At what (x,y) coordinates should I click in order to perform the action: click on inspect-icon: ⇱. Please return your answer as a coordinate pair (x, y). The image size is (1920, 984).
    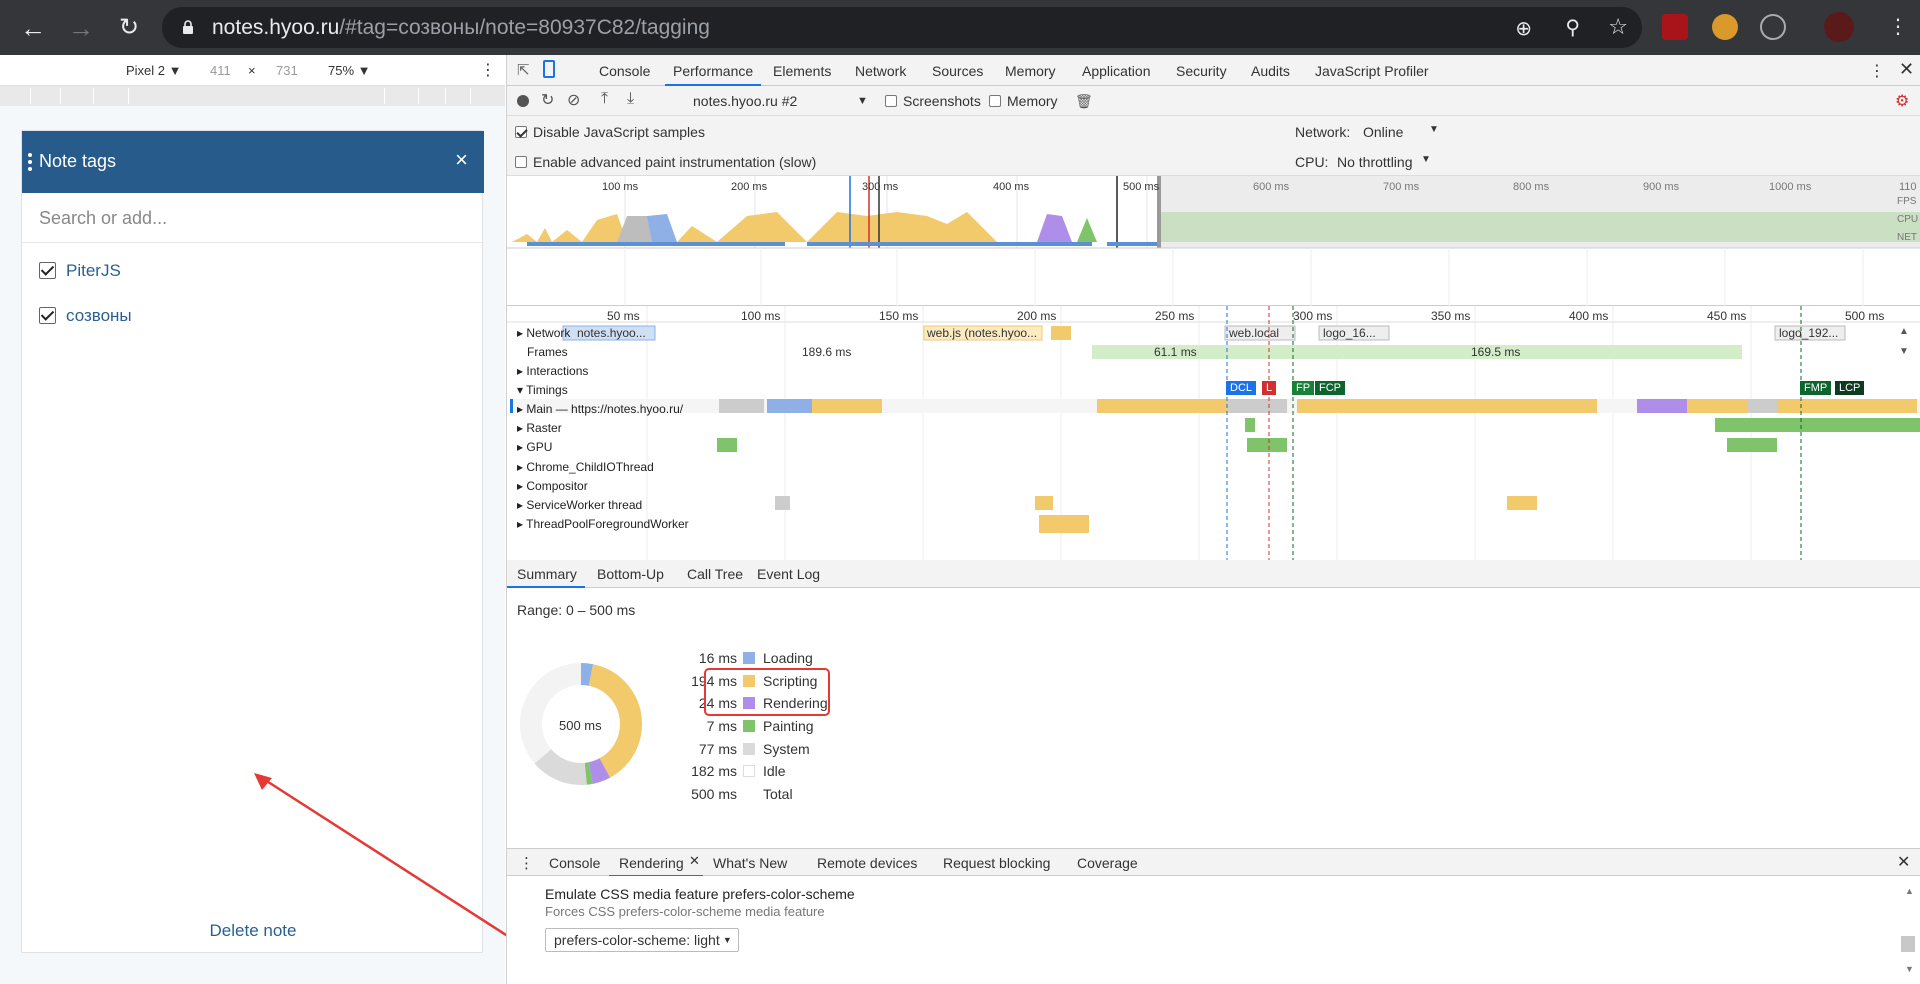
    Looking at the image, I should click on (523, 70).